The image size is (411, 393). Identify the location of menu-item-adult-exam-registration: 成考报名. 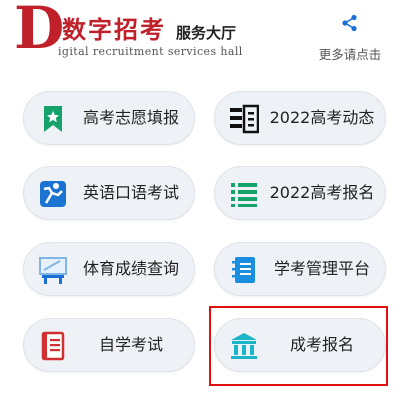
(300, 345).